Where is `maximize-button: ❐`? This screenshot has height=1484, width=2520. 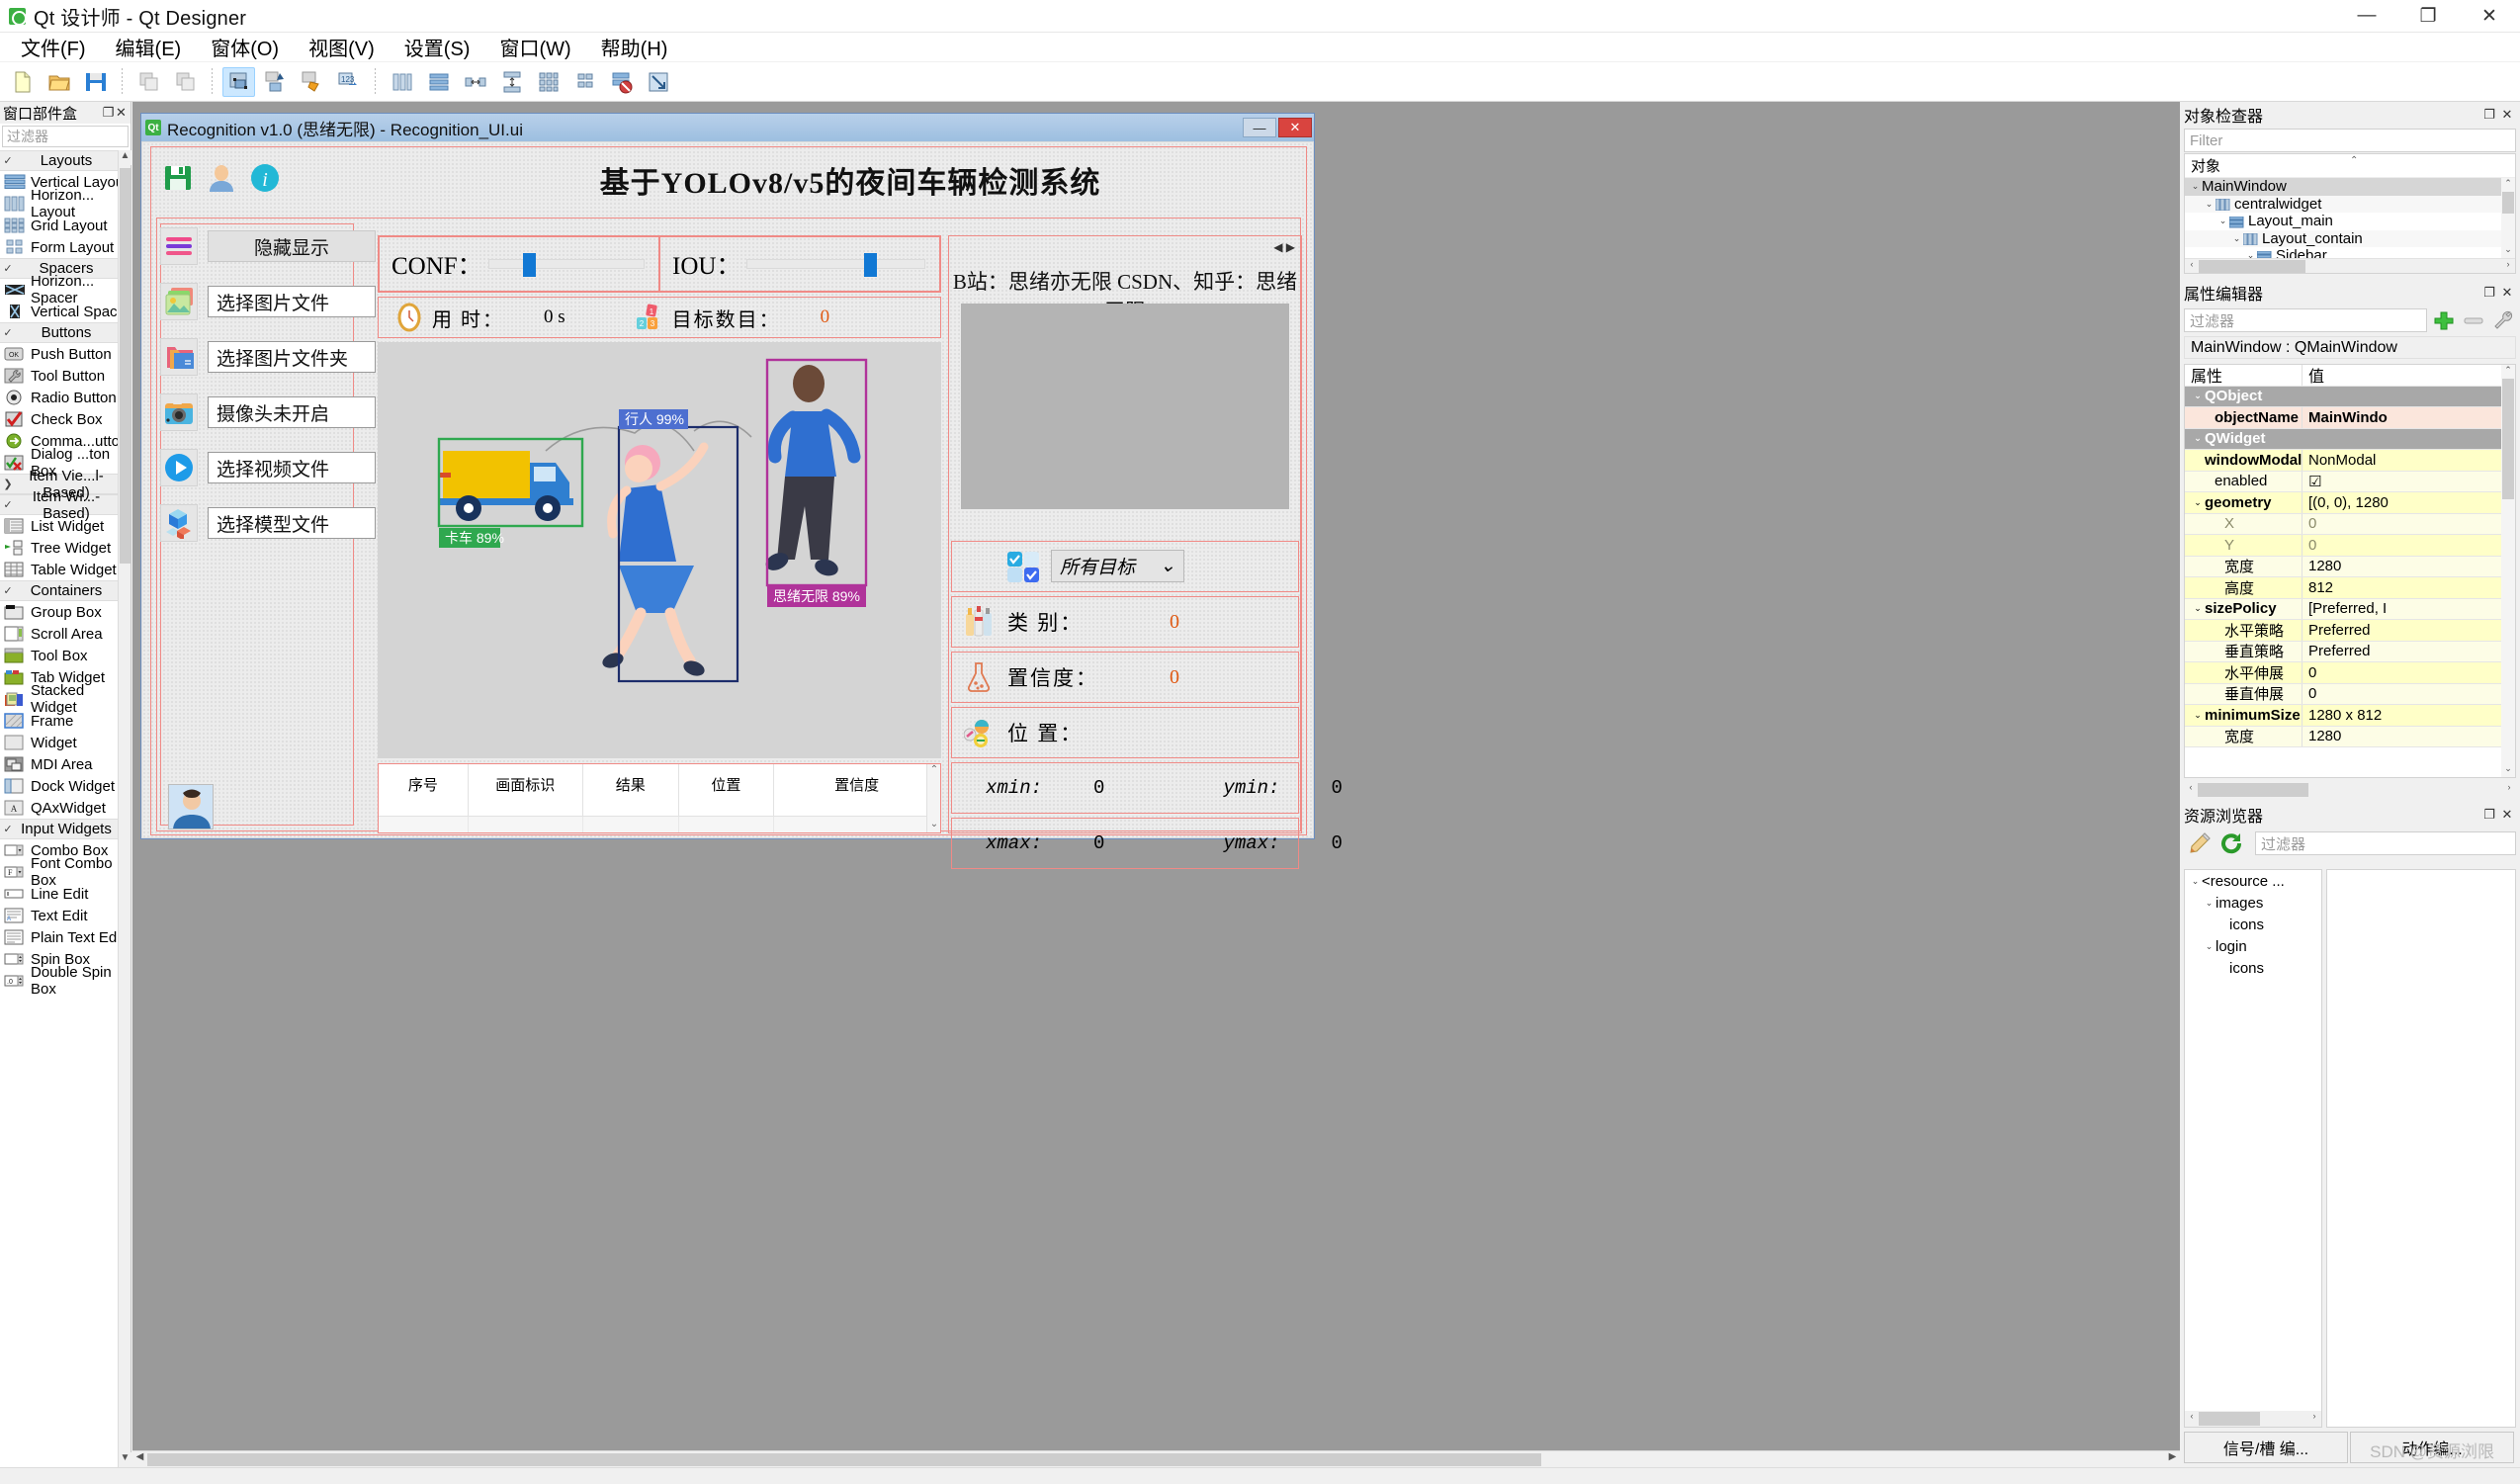 maximize-button: ❐ is located at coordinates (2428, 16).